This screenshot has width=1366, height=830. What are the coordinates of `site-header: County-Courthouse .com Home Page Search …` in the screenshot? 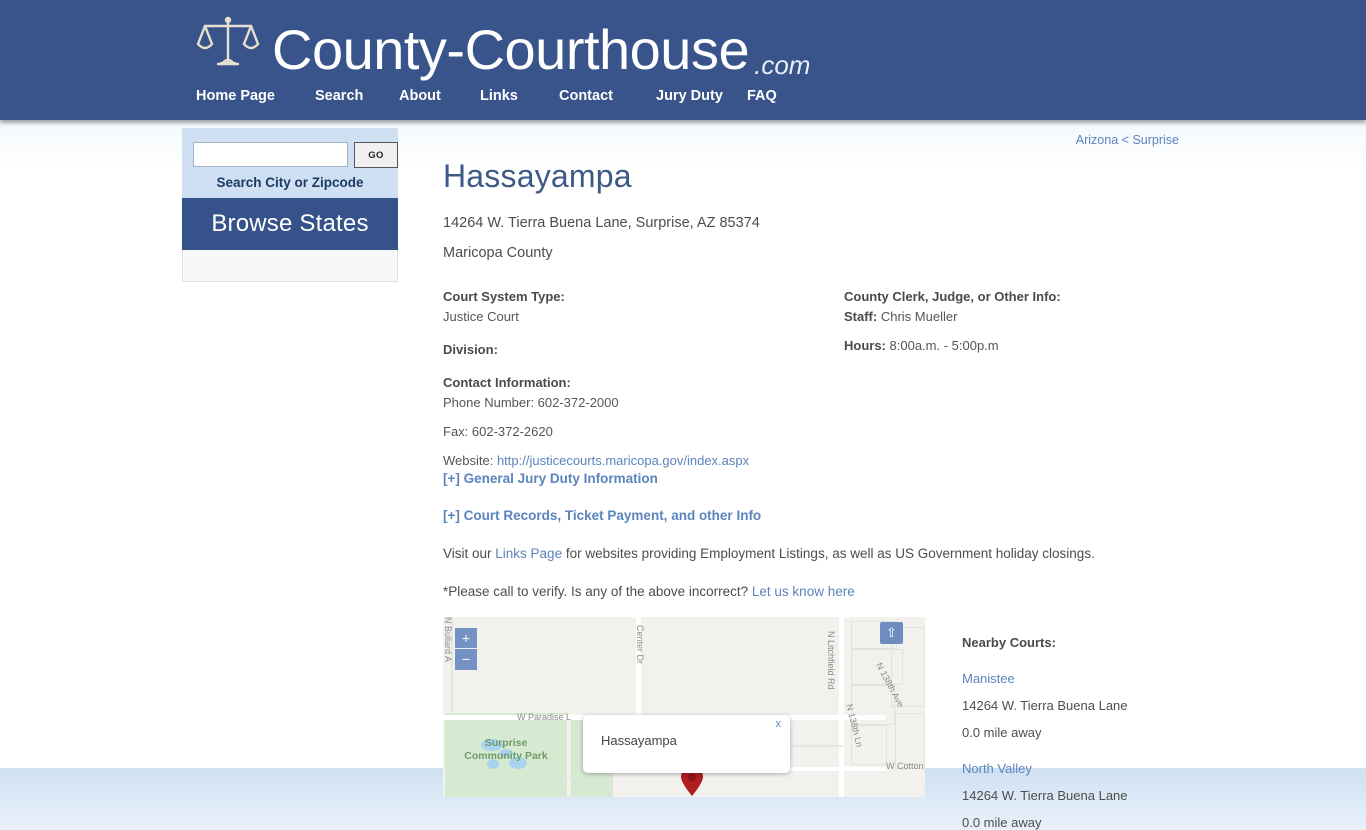 It's located at (683, 60).